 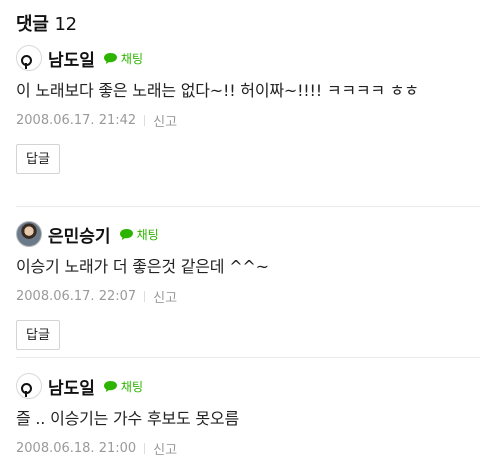 What do you see at coordinates (76, 296) in the screenshot?
I see `comment-date: 2008.06.17. 22:07` at bounding box center [76, 296].